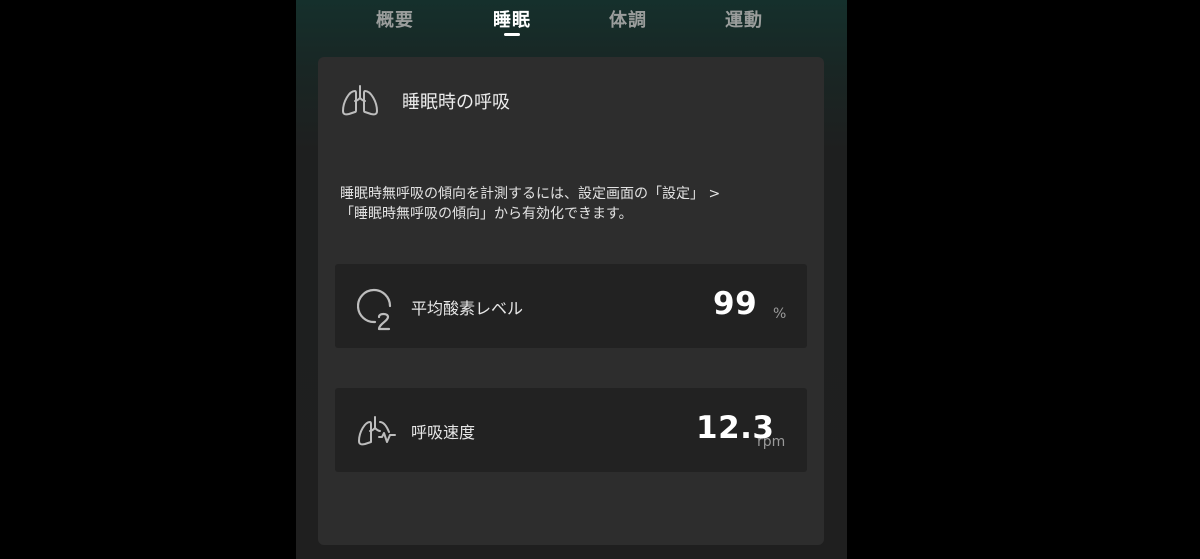 This screenshot has height=559, width=1200. I want to click on tab-condition: 体調, so click(628, 19).